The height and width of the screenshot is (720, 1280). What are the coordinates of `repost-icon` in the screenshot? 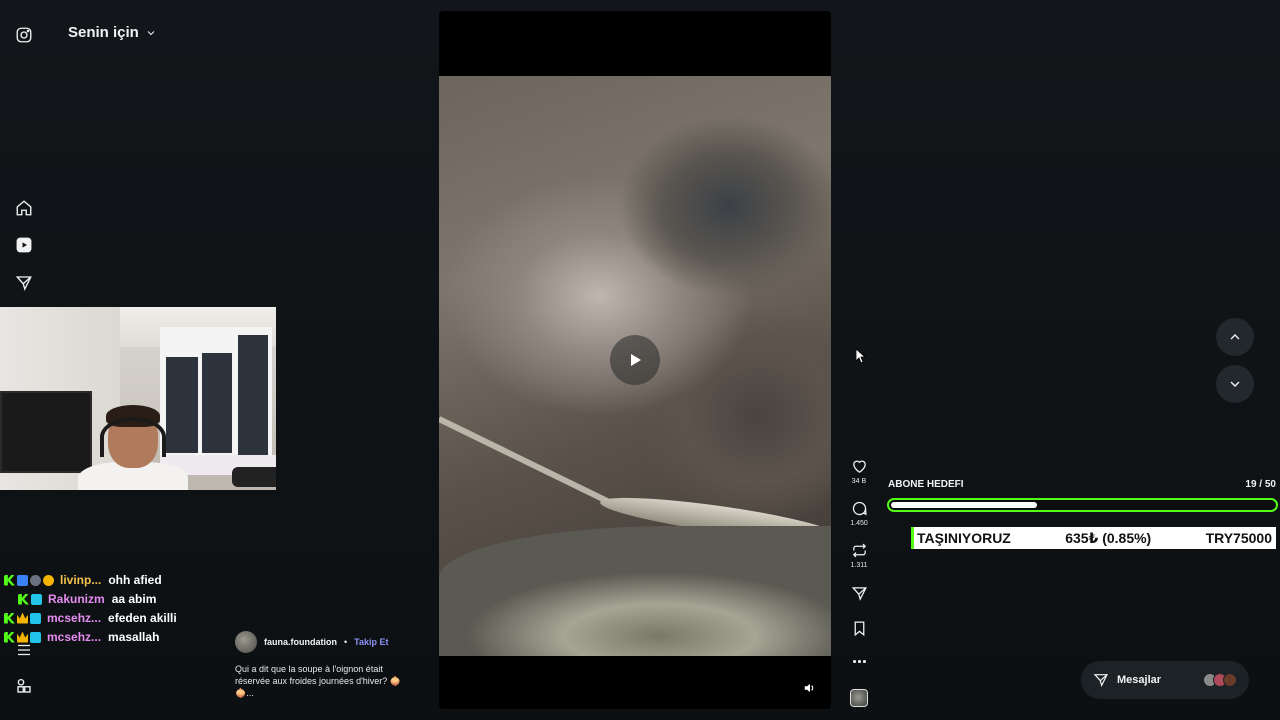 It's located at (859, 550).